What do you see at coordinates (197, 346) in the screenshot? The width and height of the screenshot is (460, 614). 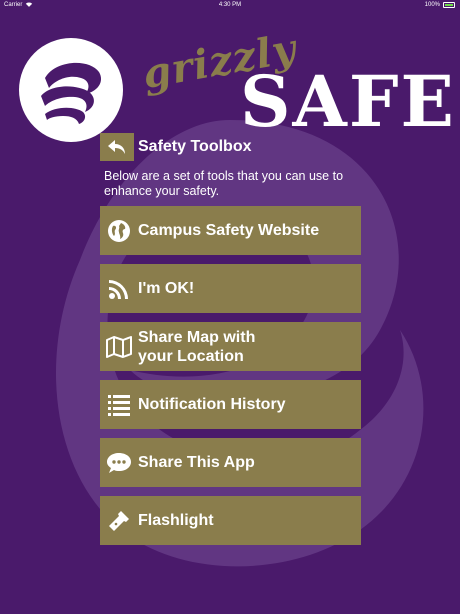 I see `tool-label: Share Map with your Location` at bounding box center [197, 346].